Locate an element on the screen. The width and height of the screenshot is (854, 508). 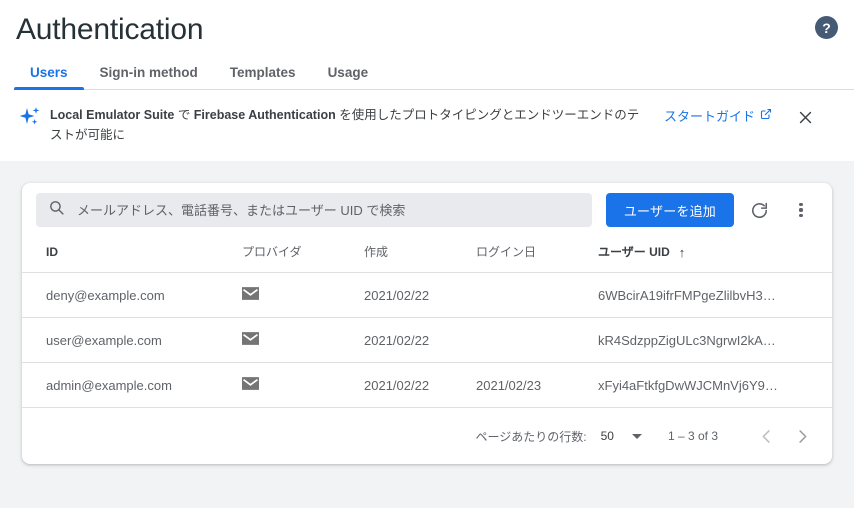
tab-sign-in-method: Sign-in method is located at coordinates (149, 77).